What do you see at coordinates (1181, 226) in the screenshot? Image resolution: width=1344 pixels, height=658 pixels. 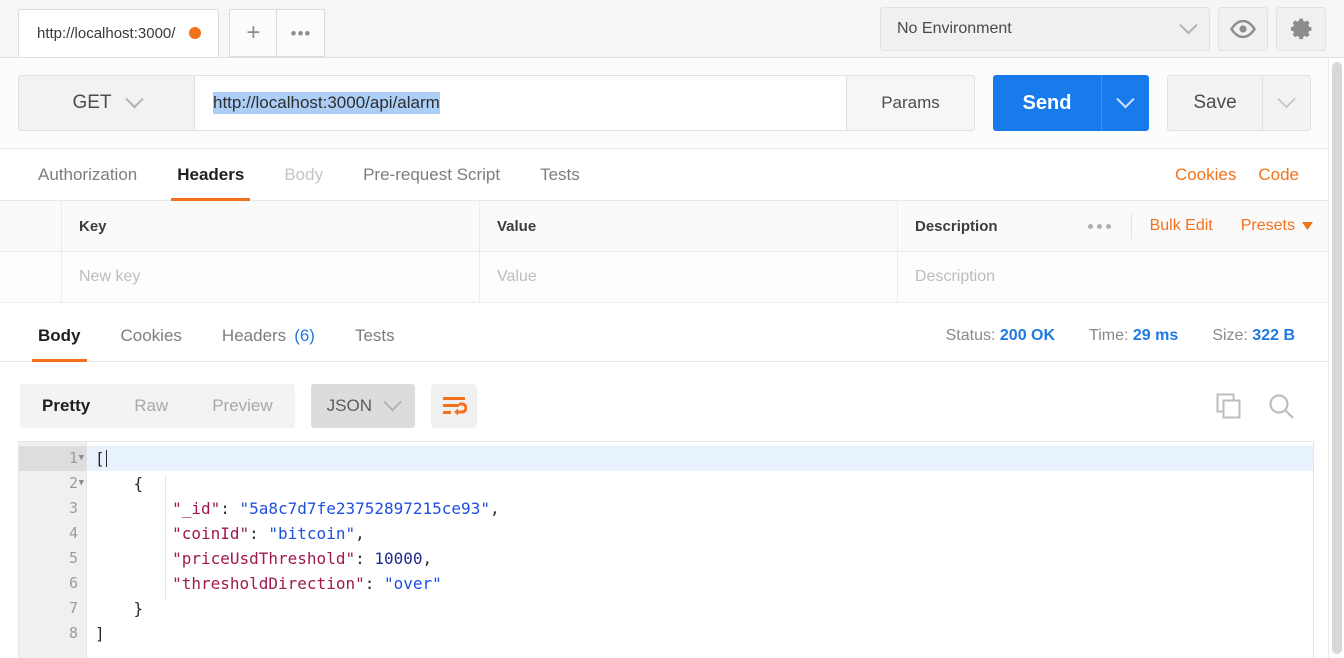 I see `bulk-edit-button: Bulk Edit` at bounding box center [1181, 226].